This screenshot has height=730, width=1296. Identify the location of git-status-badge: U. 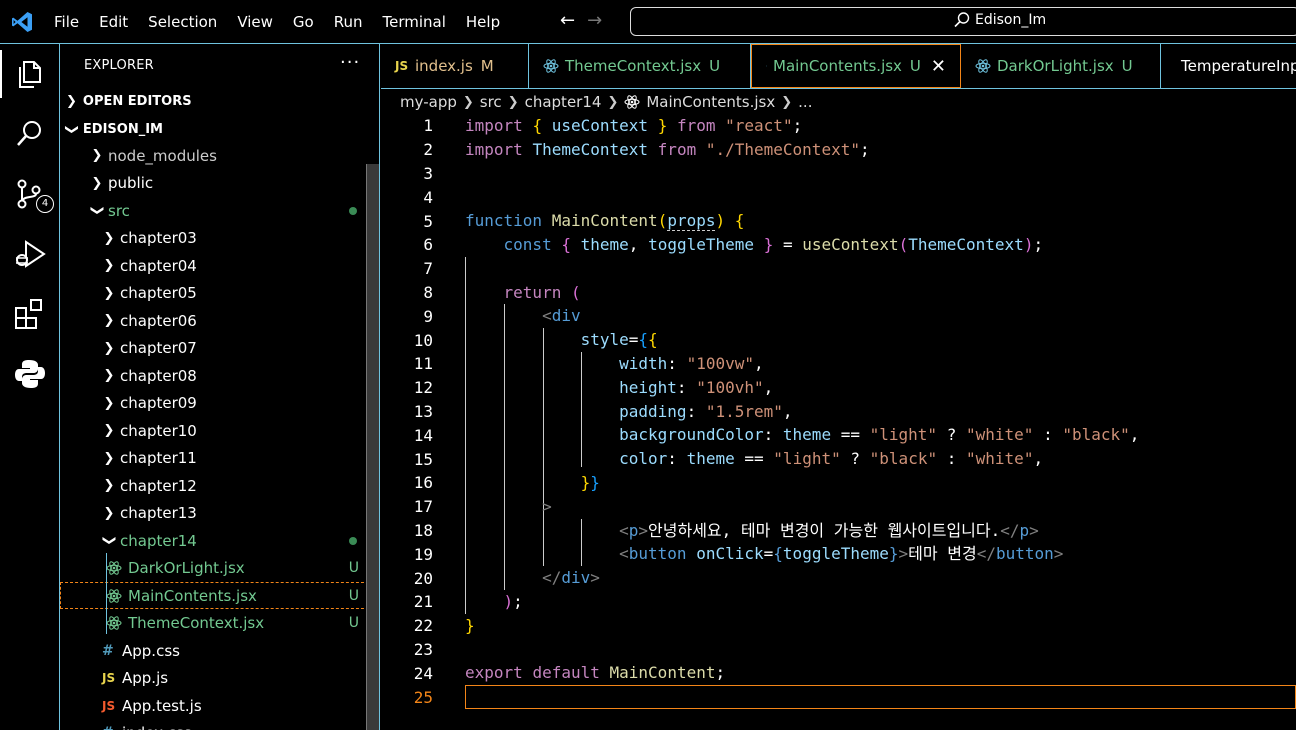
(353, 595).